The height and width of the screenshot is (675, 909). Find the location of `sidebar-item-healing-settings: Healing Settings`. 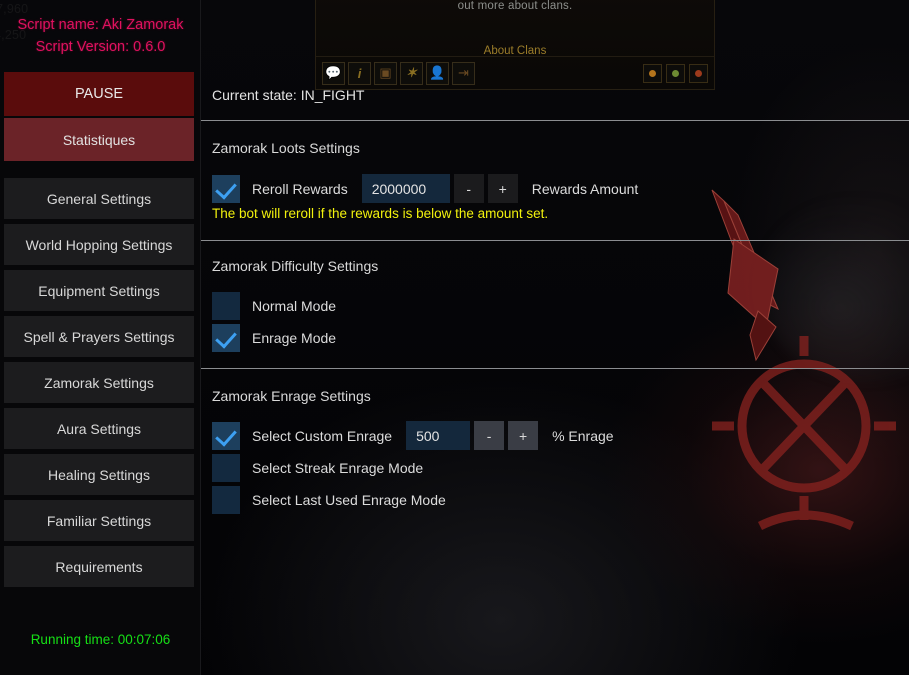

sidebar-item-healing-settings: Healing Settings is located at coordinates (99, 474).